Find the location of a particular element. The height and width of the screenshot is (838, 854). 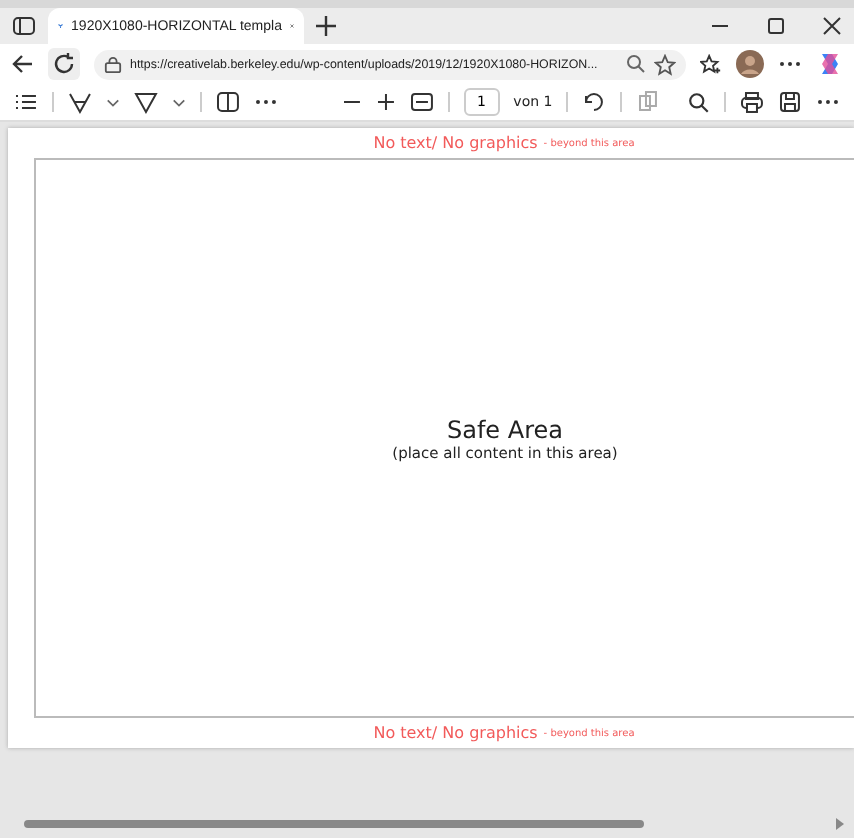

rotate-icon is located at coordinates (594, 102).